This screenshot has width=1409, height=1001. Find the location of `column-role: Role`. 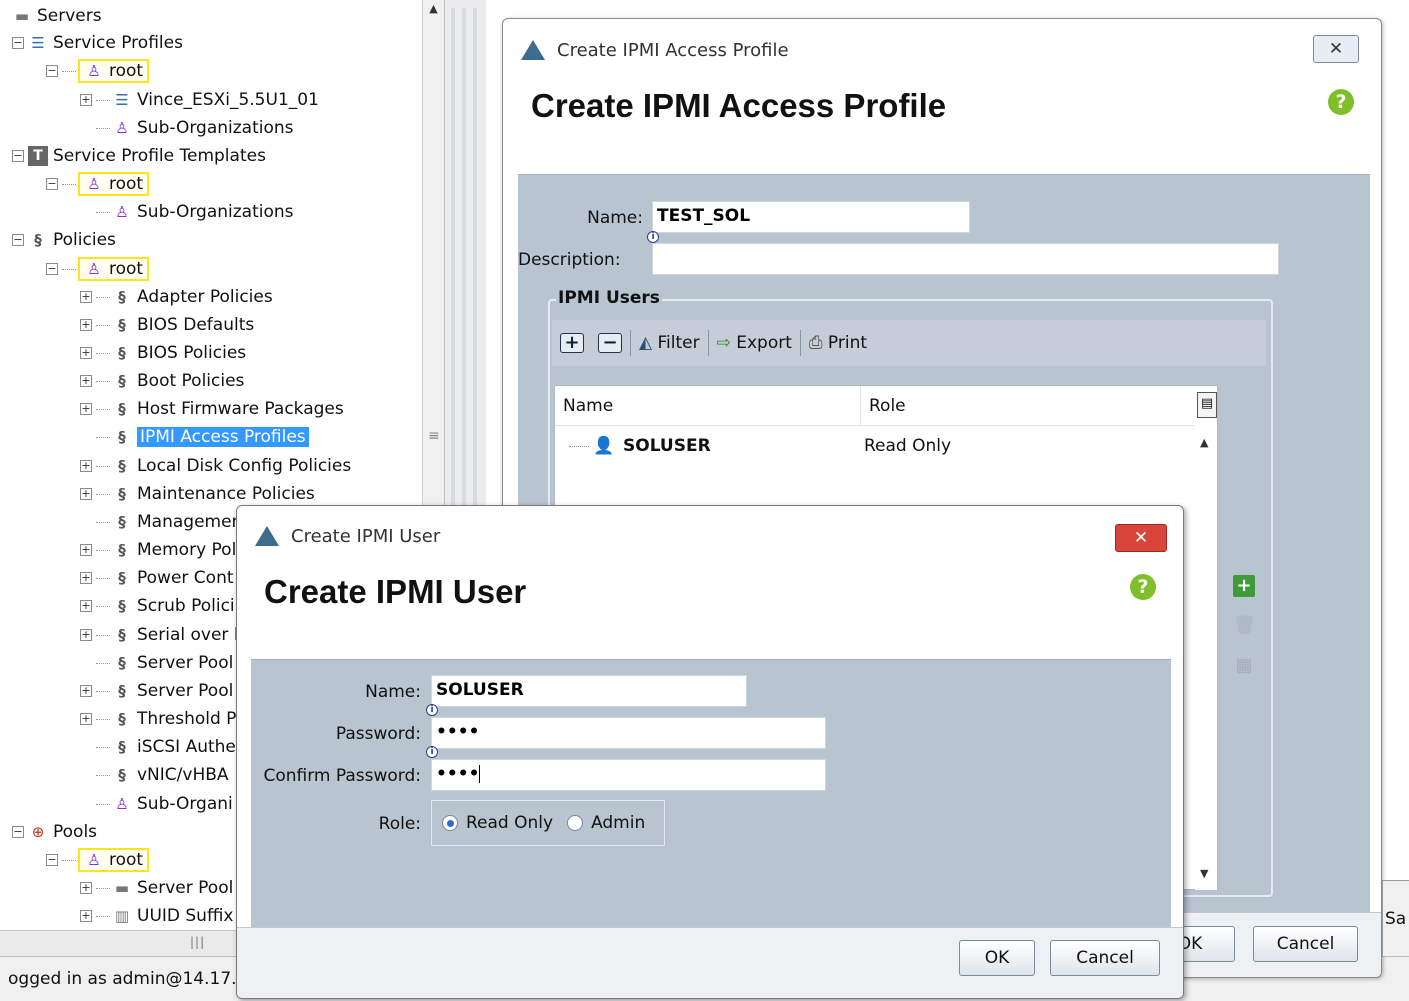

column-role: Role is located at coordinates (887, 406).